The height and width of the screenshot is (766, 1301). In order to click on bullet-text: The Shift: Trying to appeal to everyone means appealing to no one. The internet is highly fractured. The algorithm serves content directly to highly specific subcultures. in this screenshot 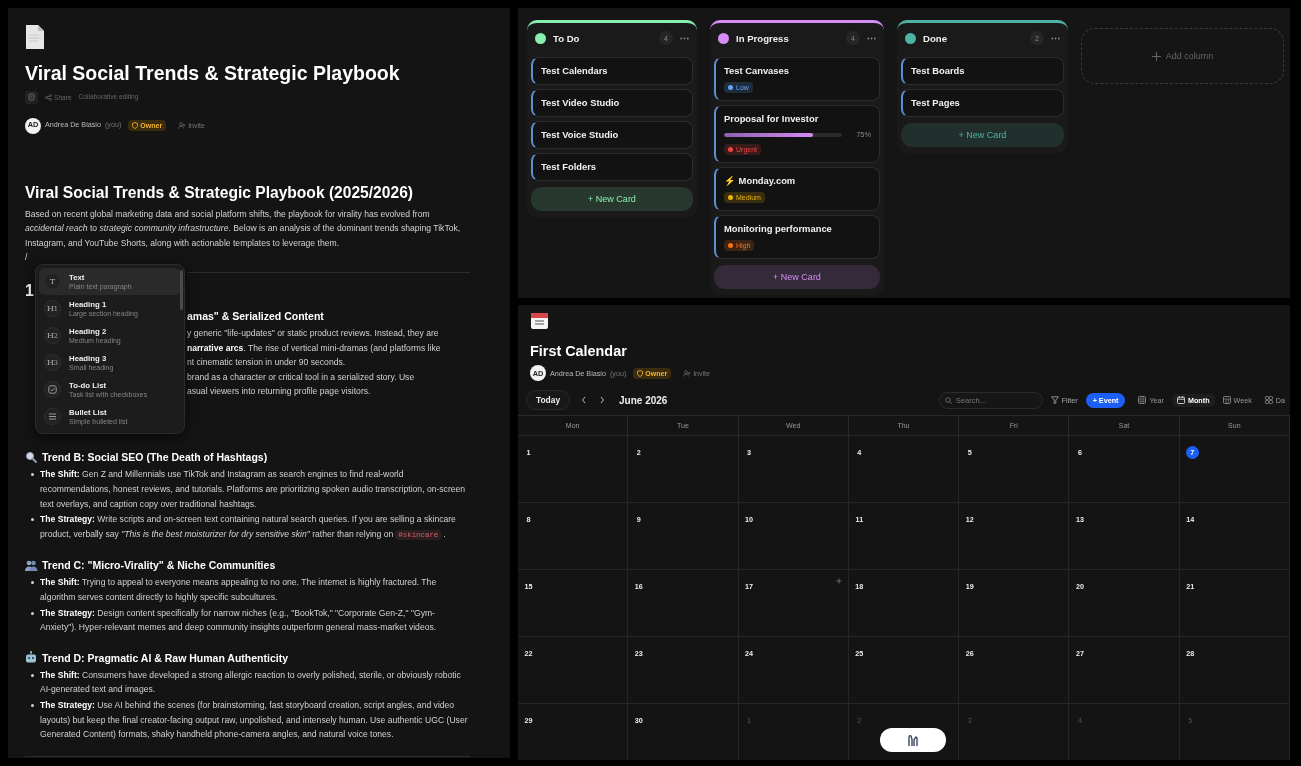, I will do `click(239, 590)`.